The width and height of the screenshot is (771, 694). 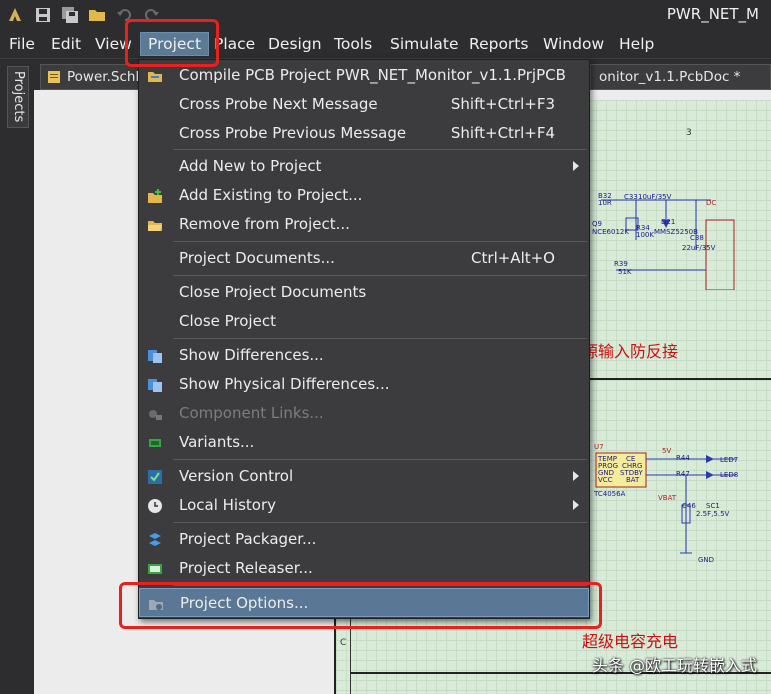 What do you see at coordinates (295, 44) in the screenshot?
I see `menu-design: Design` at bounding box center [295, 44].